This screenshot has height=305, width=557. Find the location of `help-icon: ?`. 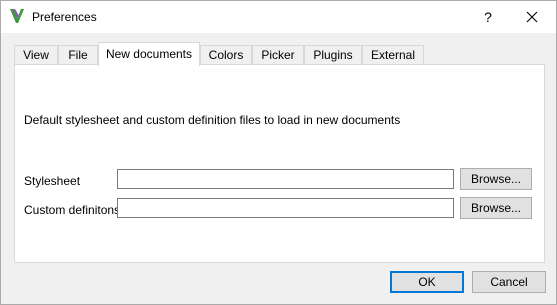

help-icon: ? is located at coordinates (488, 17).